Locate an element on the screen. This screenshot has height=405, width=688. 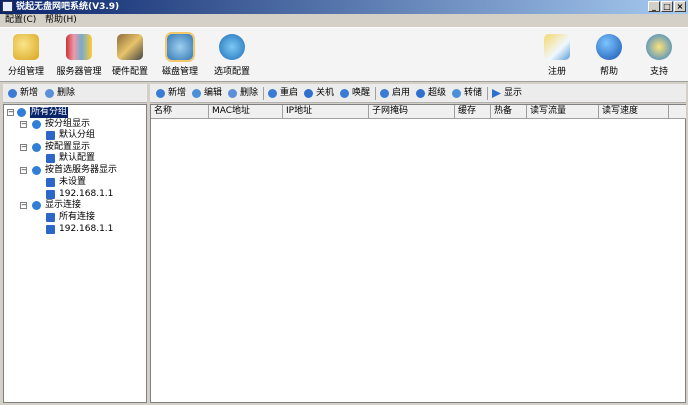
collapse-root-toggle: − is located at coordinates (10, 112).